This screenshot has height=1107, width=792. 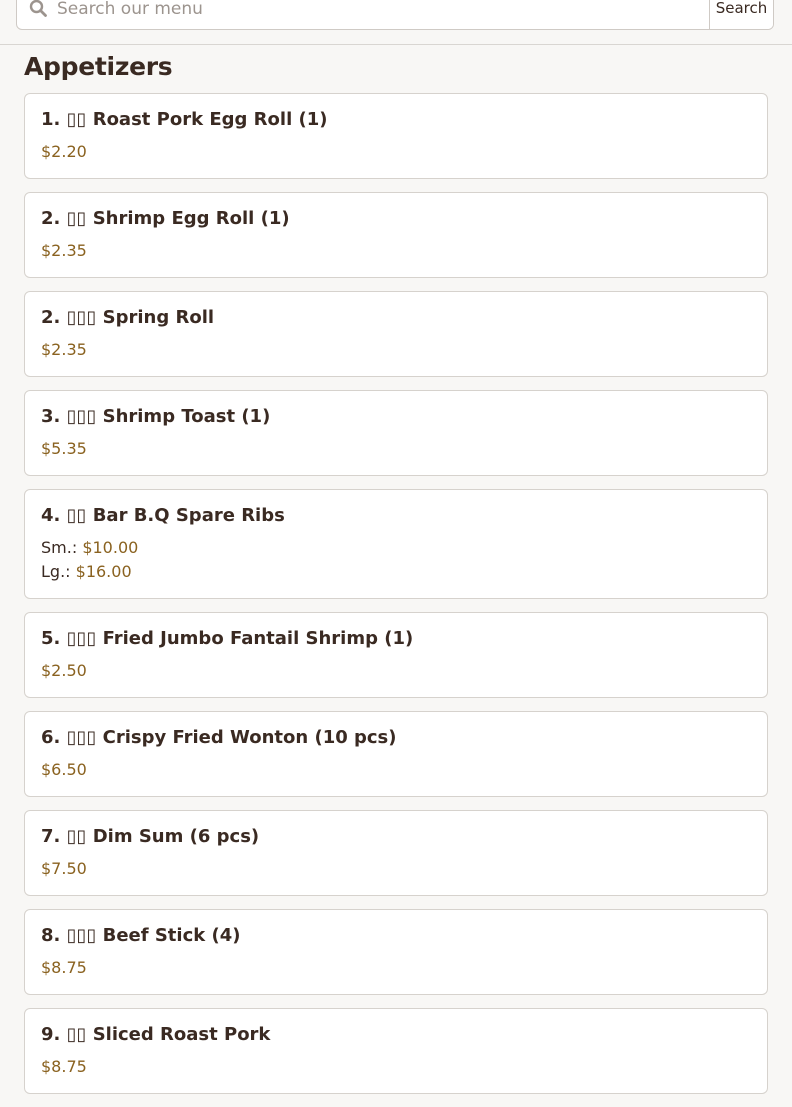 What do you see at coordinates (396, 449) in the screenshot?
I see `price-row: $5.35` at bounding box center [396, 449].